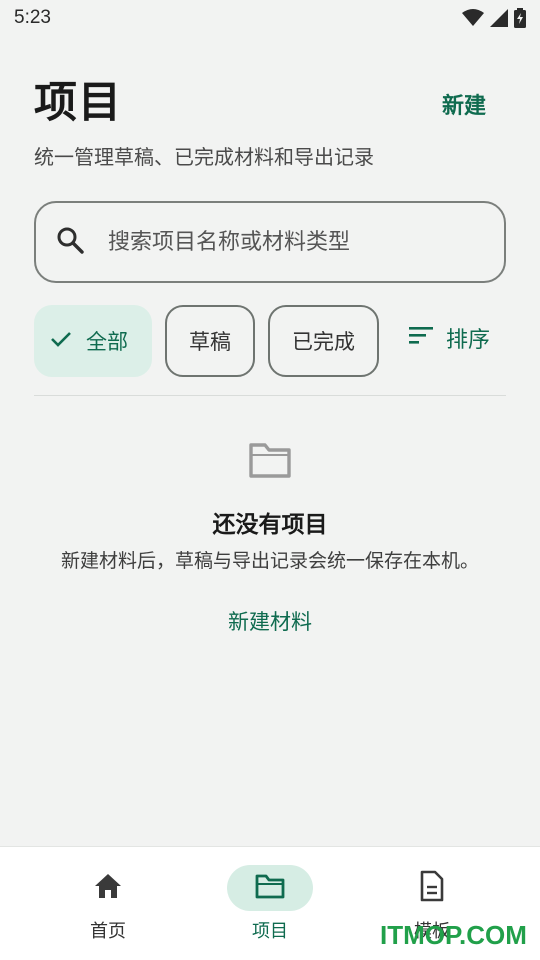 This screenshot has width=540, height=960. What do you see at coordinates (453, 935) in the screenshot?
I see `watermark: ITMOP.COM` at bounding box center [453, 935].